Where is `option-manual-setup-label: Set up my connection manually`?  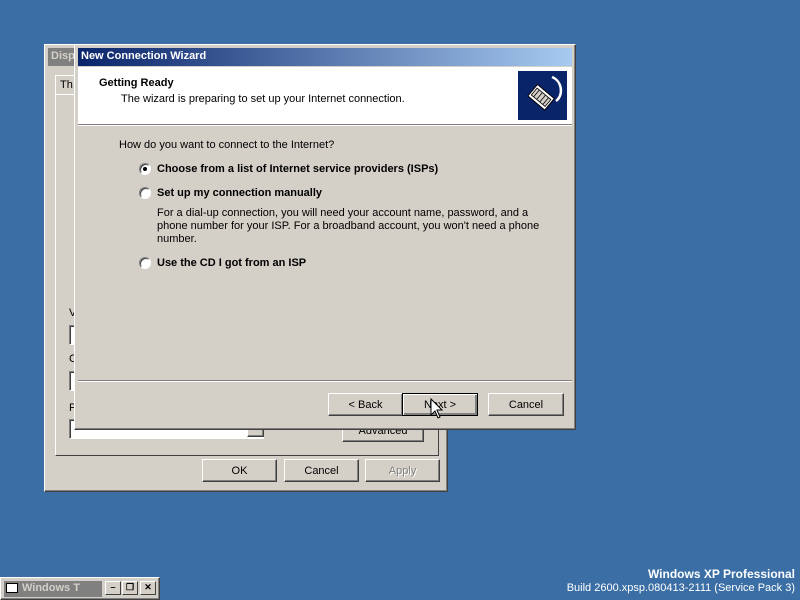 option-manual-setup-label: Set up my connection manually is located at coordinates (240, 193).